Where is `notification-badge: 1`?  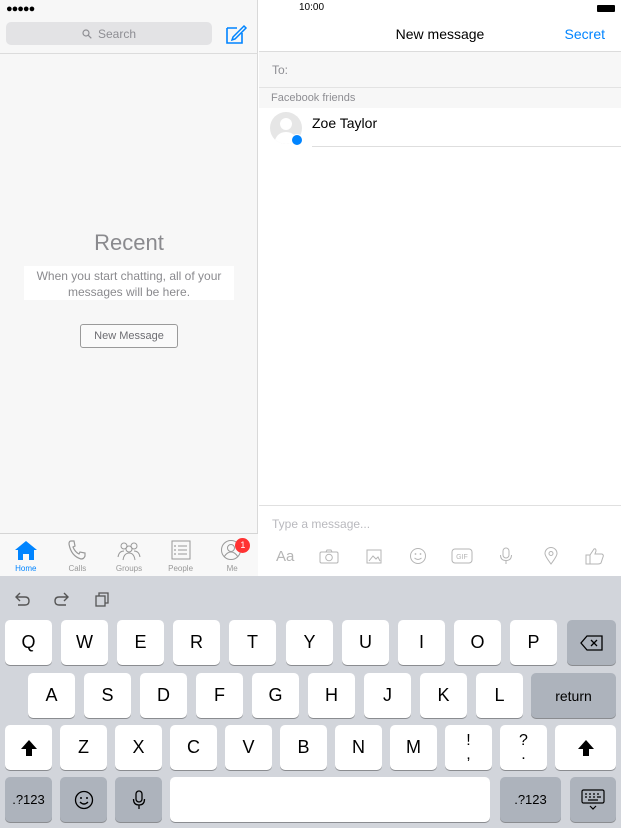
notification-badge: 1 is located at coordinates (243, 545).